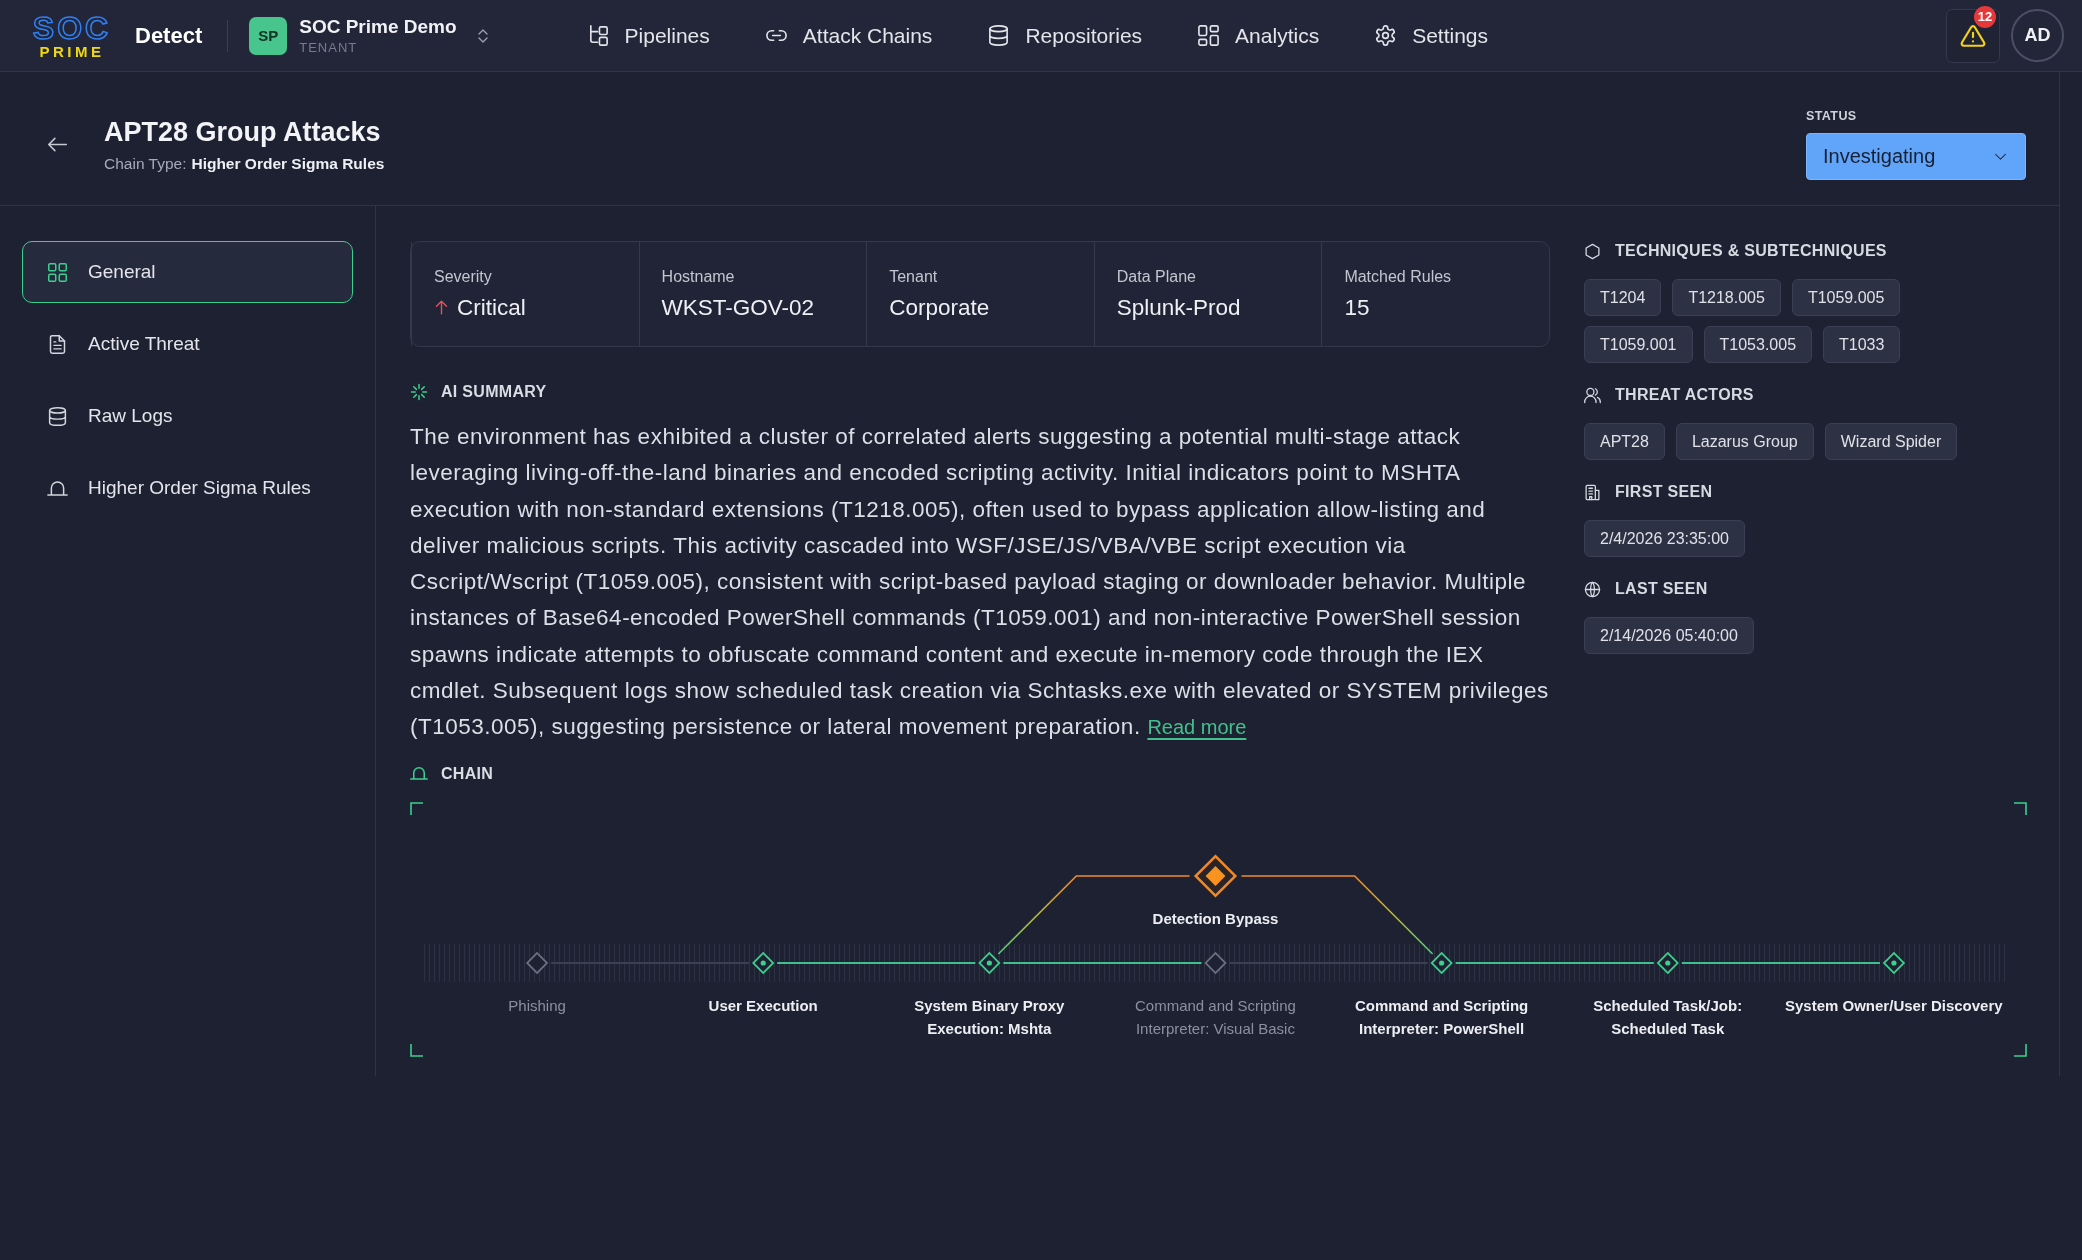 This screenshot has height=1260, width=2082. Describe the element at coordinates (243, 131) in the screenshot. I see `page-title: APT28 Group Attacks` at that location.